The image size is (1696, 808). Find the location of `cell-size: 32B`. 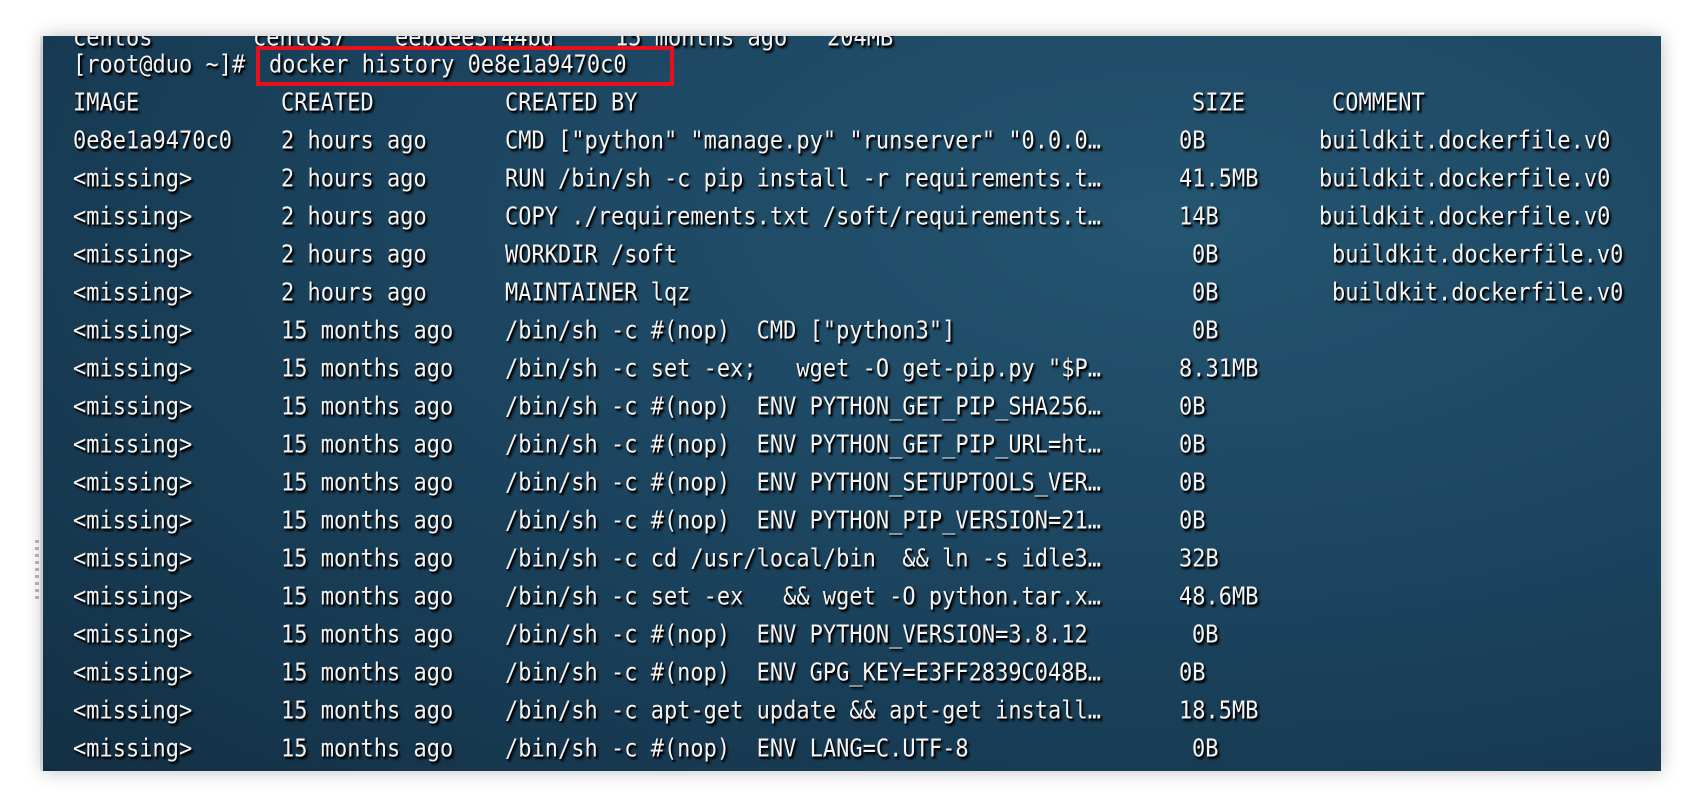

cell-size: 32B is located at coordinates (1199, 559).